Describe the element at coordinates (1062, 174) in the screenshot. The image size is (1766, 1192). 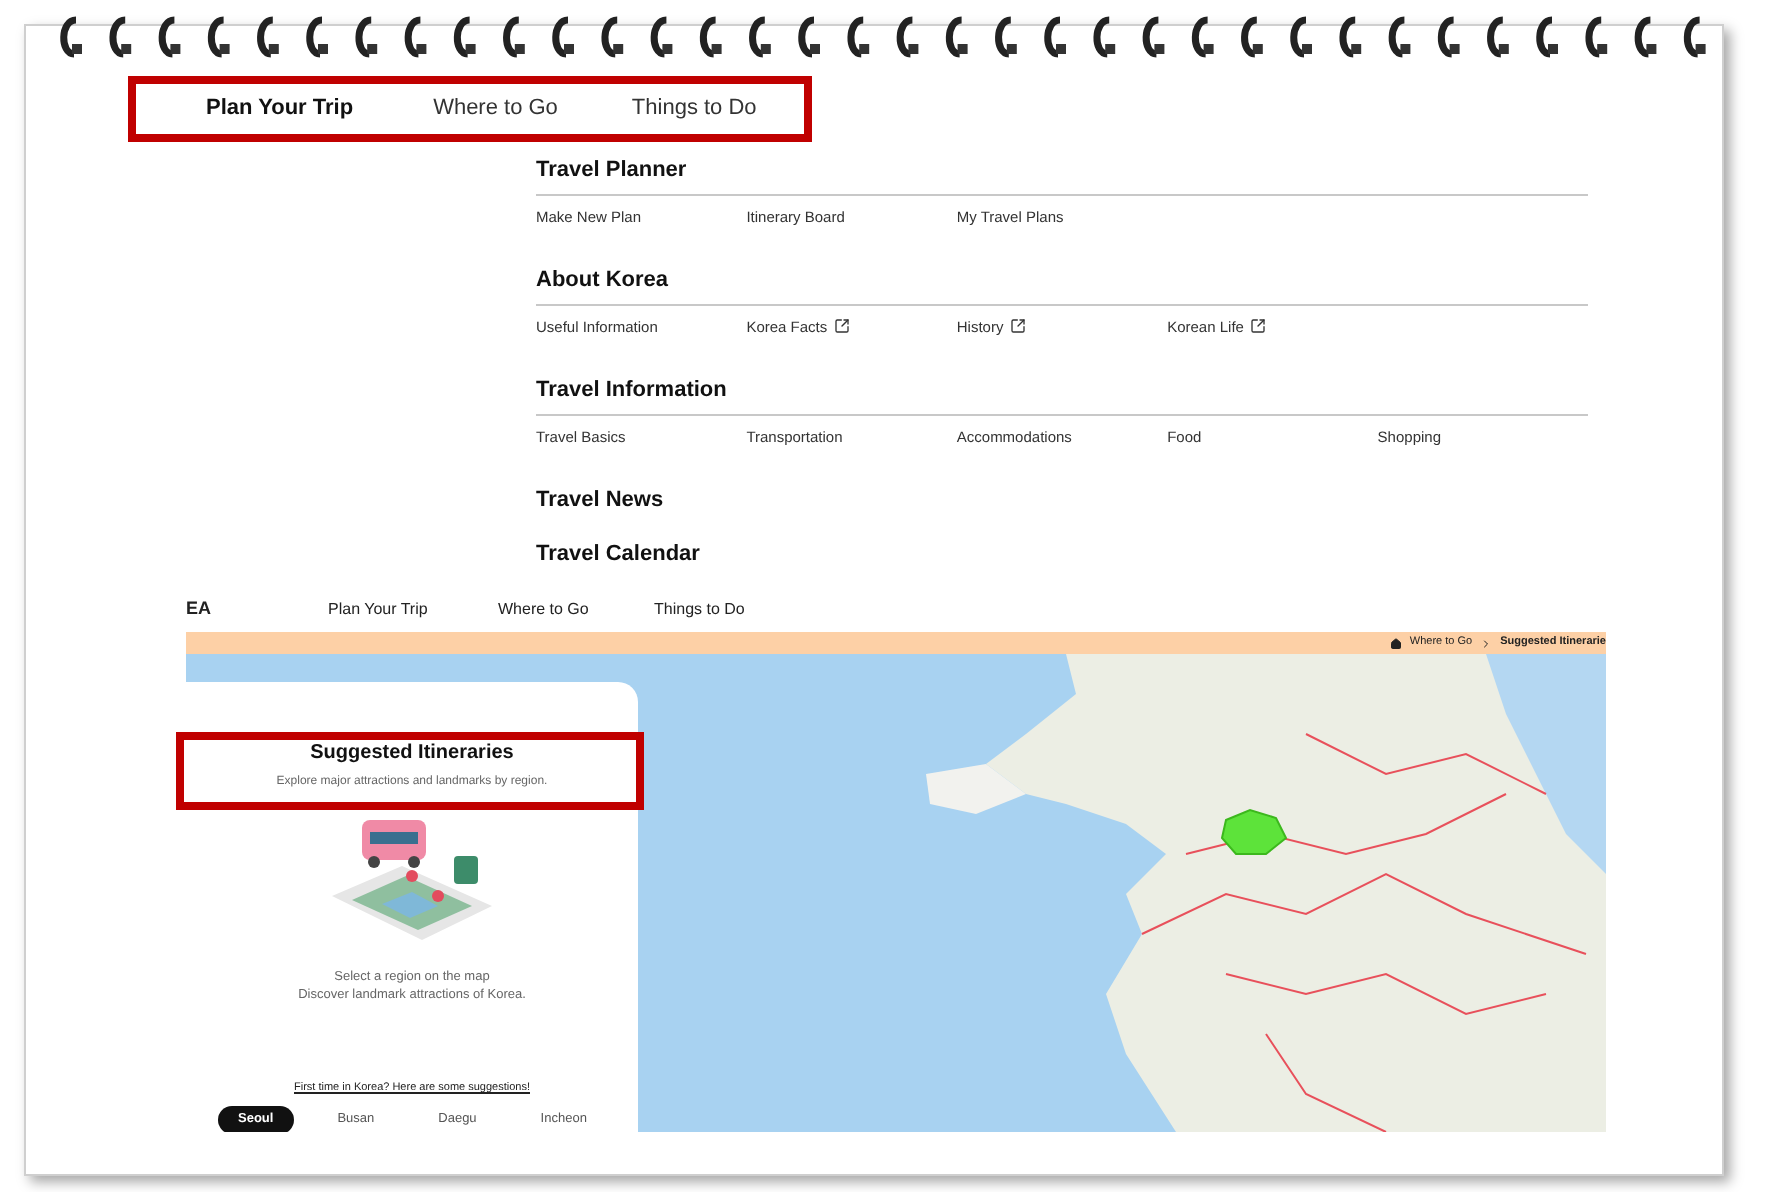
I see `section-title: Travel Planner` at that location.